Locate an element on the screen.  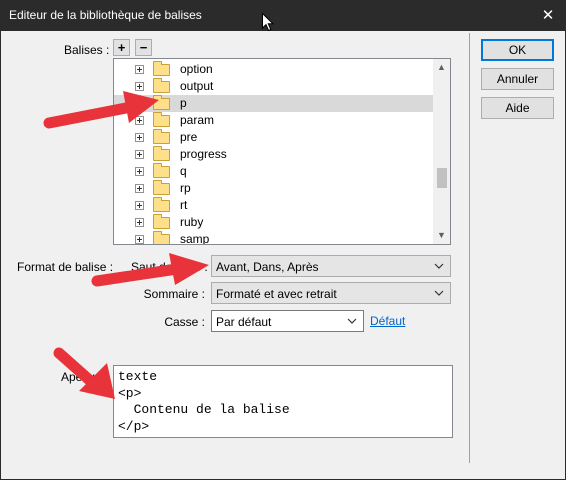
preview-line: </p> is located at coordinates (134, 426).